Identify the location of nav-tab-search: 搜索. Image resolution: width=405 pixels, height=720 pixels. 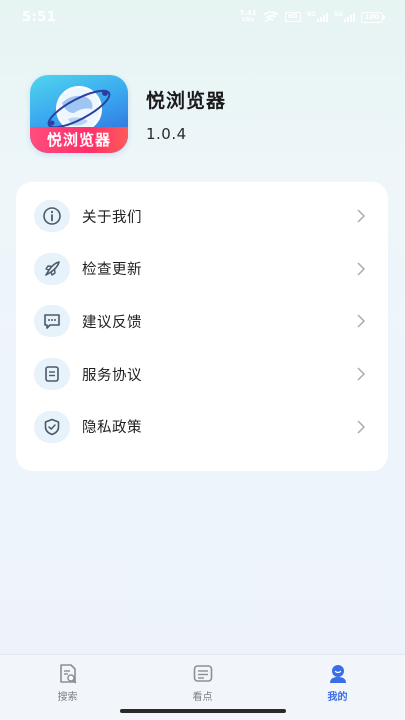
(67, 687).